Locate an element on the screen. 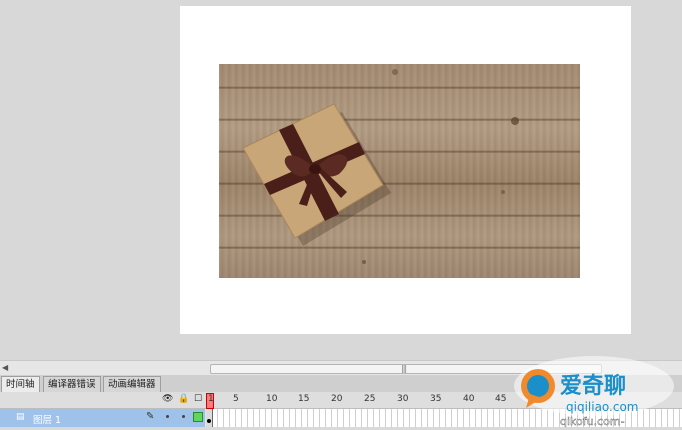  ruler-label: 40 is located at coordinates (469, 399).